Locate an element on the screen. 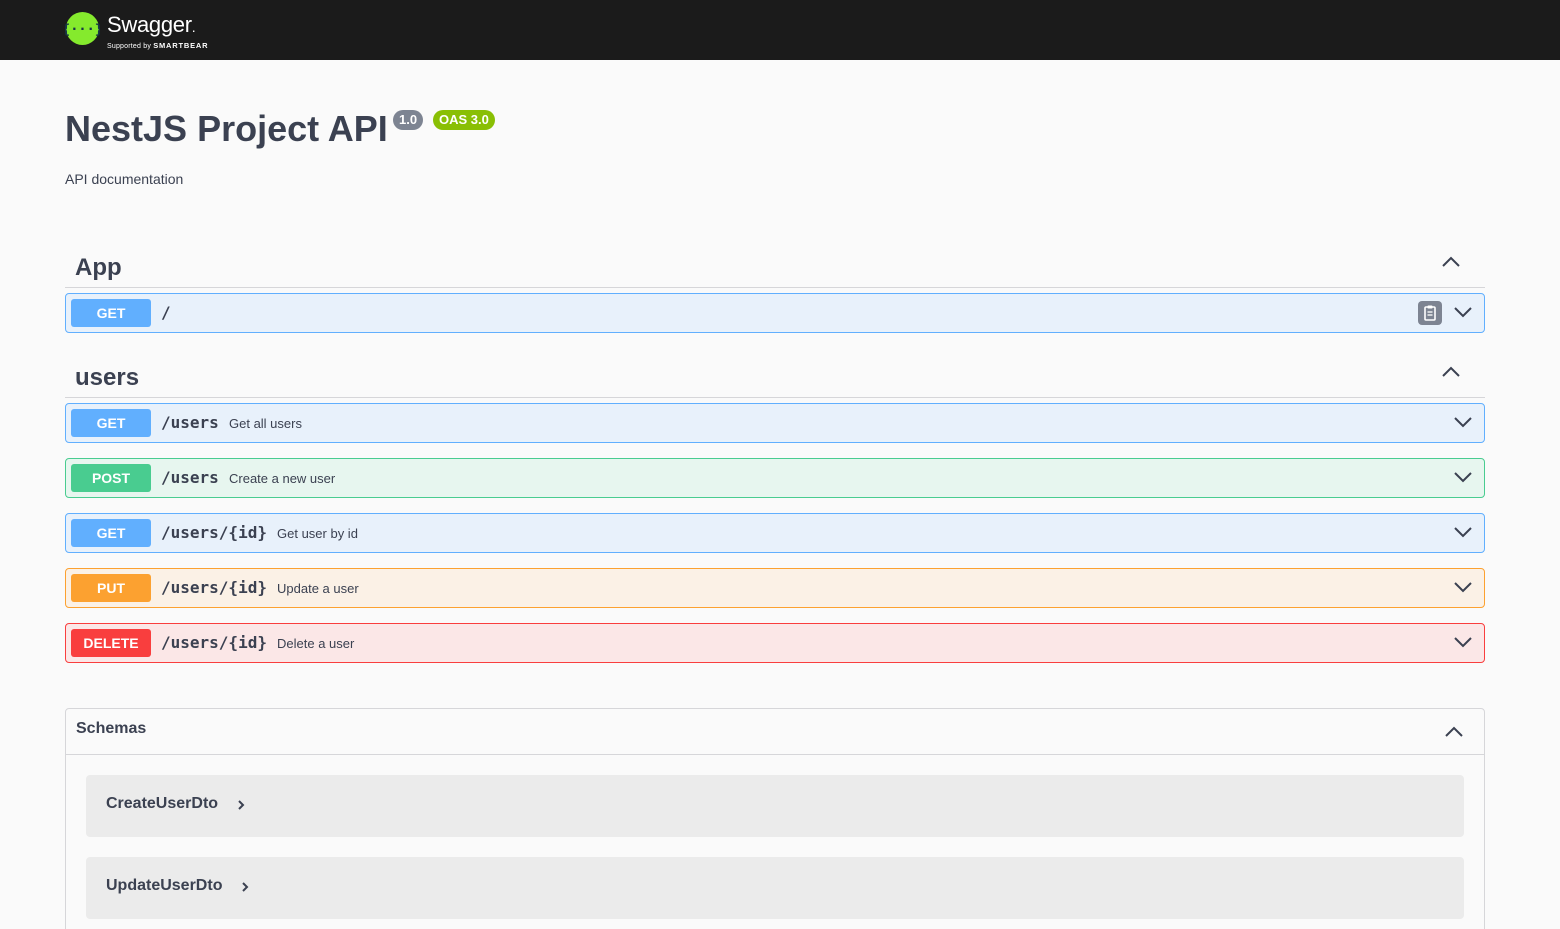  tag-name: App is located at coordinates (98, 267).